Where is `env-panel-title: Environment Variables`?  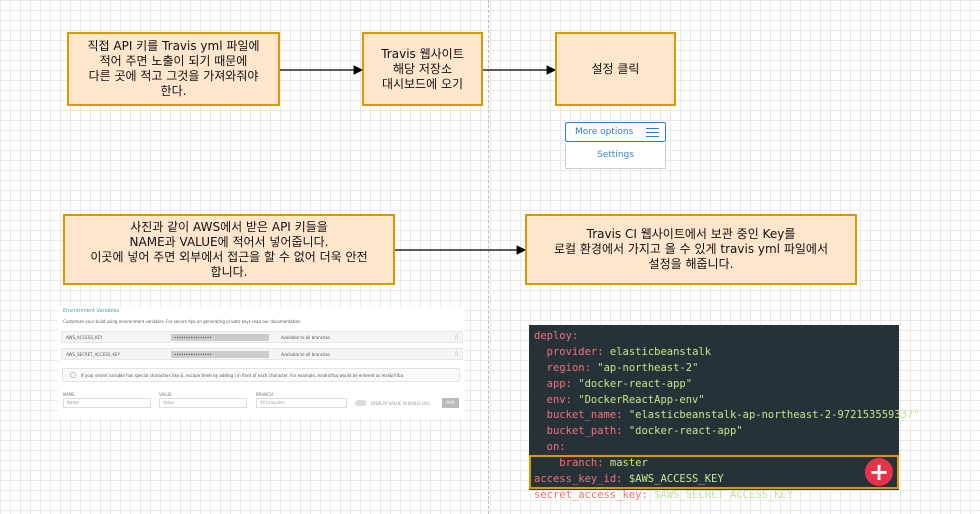
env-panel-title: Environment Variables is located at coordinates (91, 311).